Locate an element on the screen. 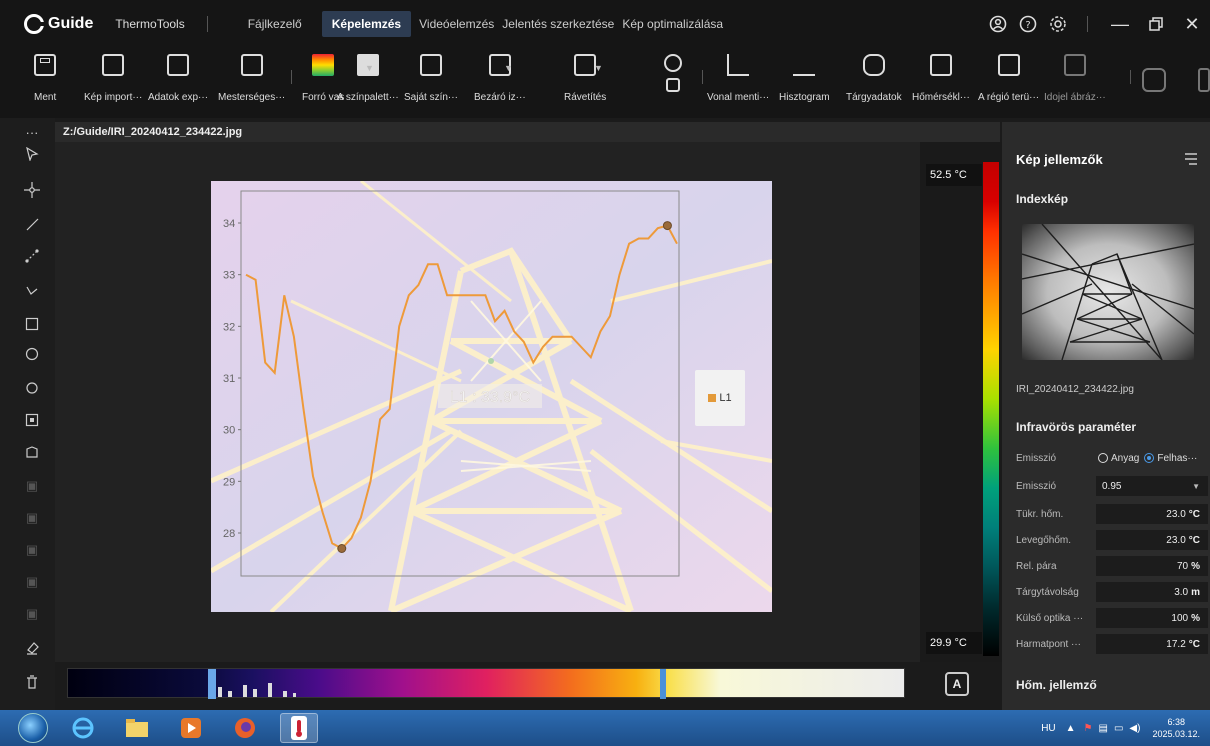  network-icon: ▤ is located at coordinates (1103, 728).